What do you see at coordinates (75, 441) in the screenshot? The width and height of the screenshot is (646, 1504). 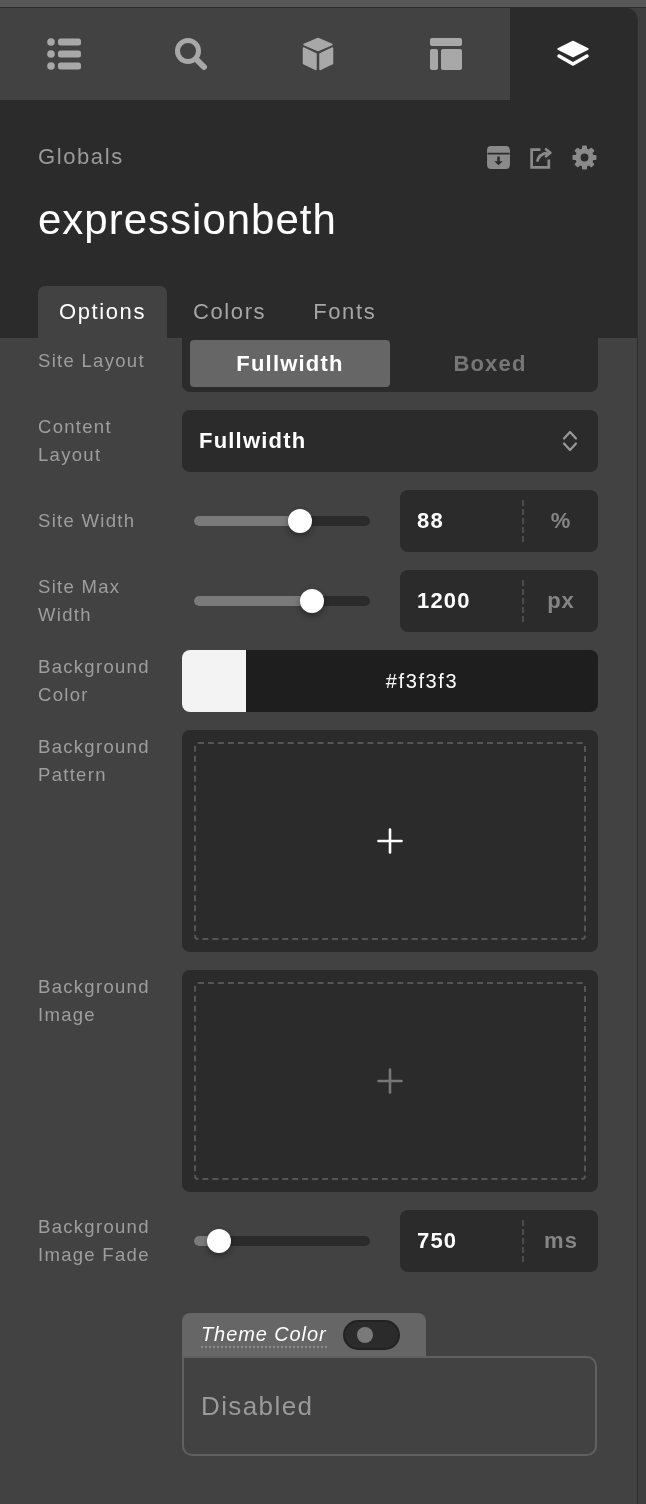 I see `field-label: Content Layout` at bounding box center [75, 441].